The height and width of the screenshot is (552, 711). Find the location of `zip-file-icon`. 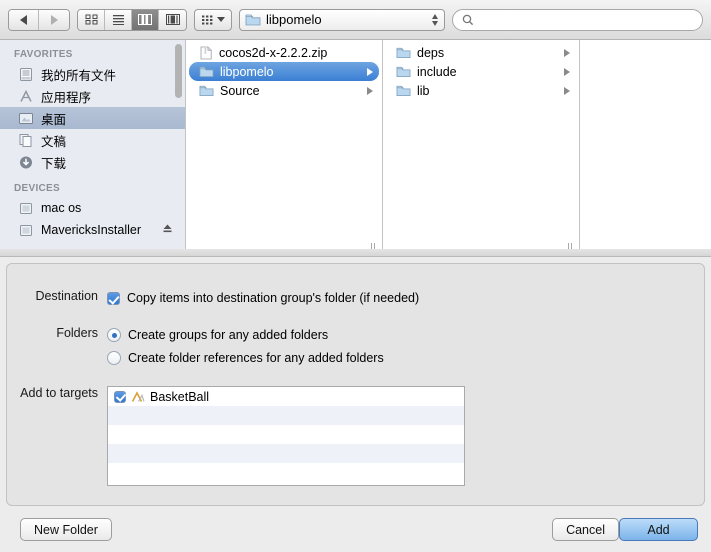

zip-file-icon is located at coordinates (206, 52).